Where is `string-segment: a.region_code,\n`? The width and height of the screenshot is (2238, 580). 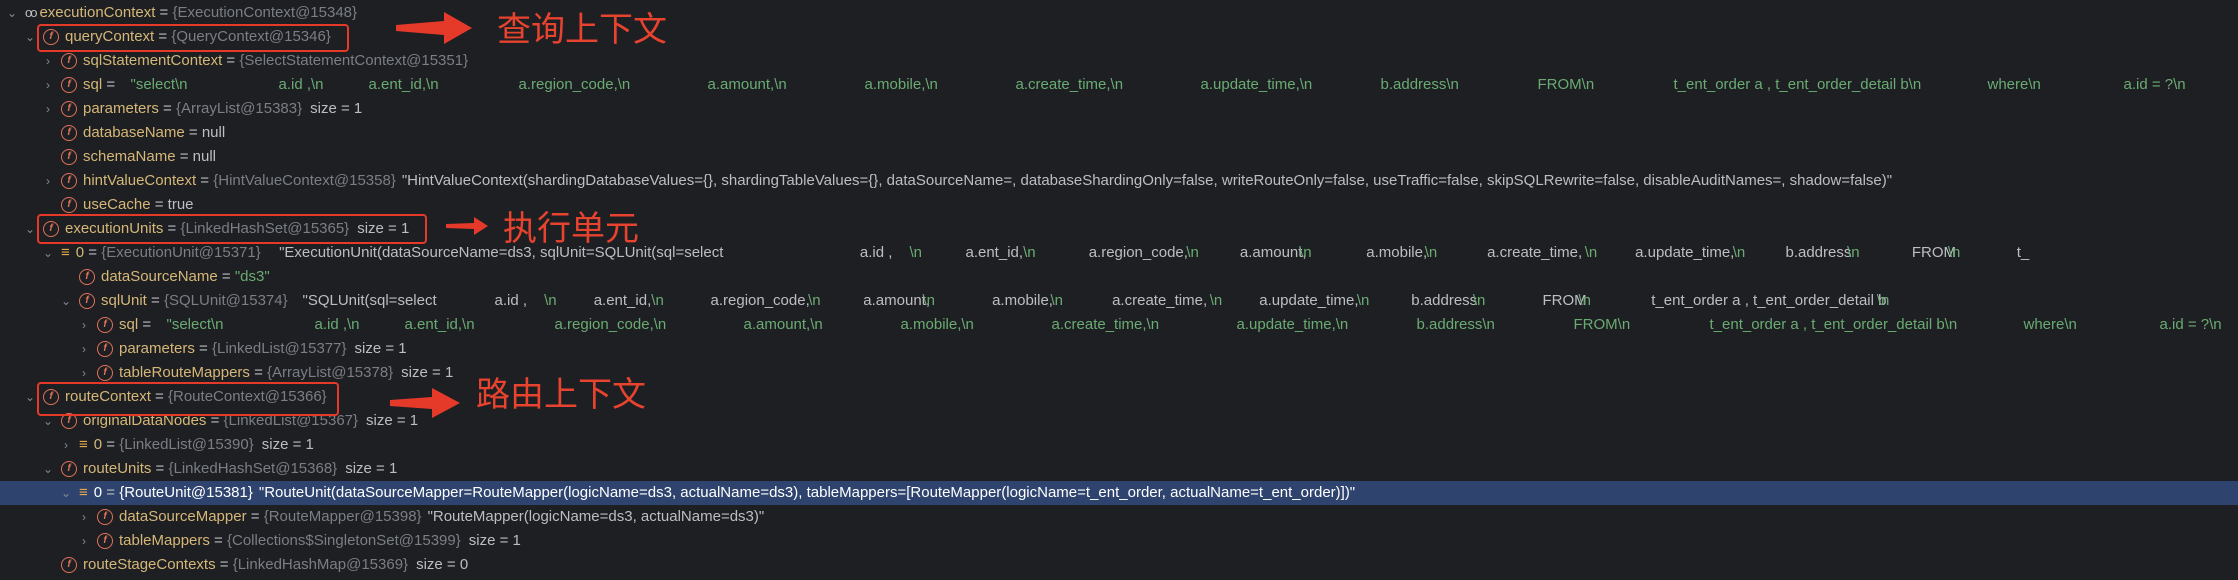
string-segment: a.region_code,\n is located at coordinates (574, 84).